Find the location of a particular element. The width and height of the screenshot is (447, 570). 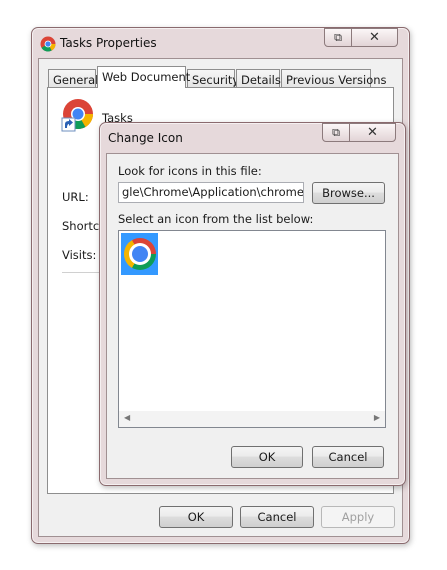

file-path-field: gle\Chrome\Application\chrome.exe is located at coordinates (211, 192).